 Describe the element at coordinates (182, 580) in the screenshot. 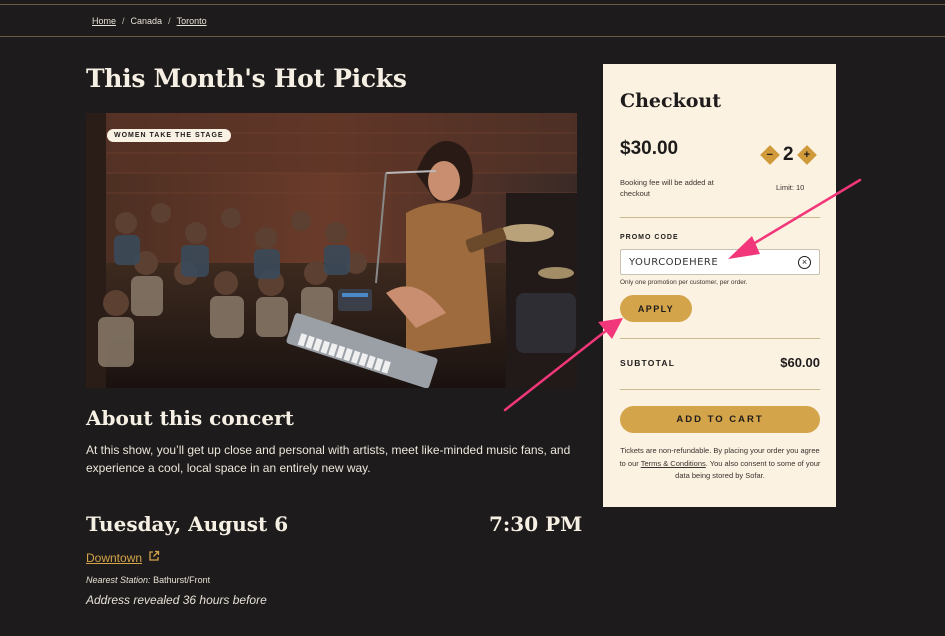

I see `station-value: Bathurst/Front` at that location.